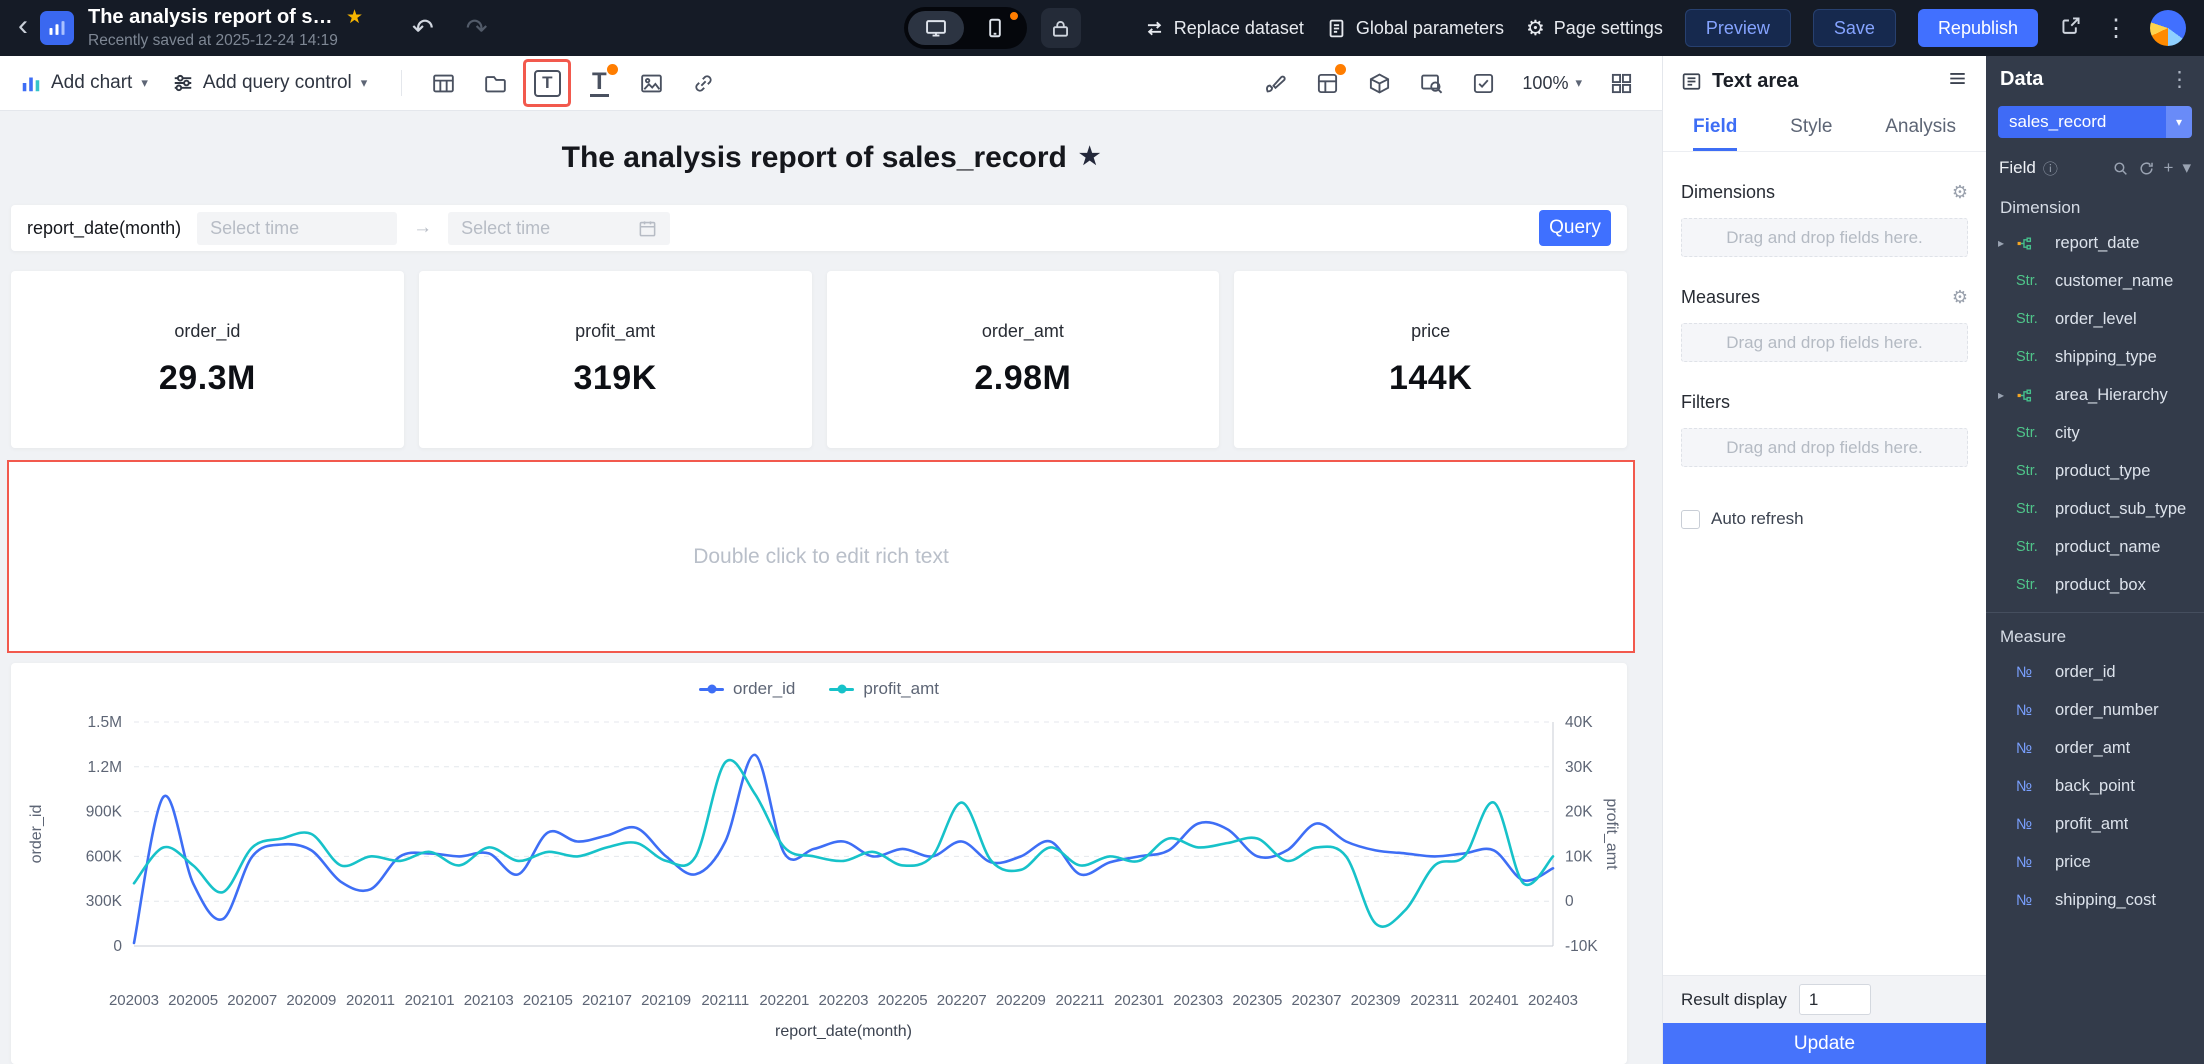 Image resolution: width=2204 pixels, height=1064 pixels. Describe the element at coordinates (104, 812) in the screenshot. I see `svg-text: 900K` at that location.